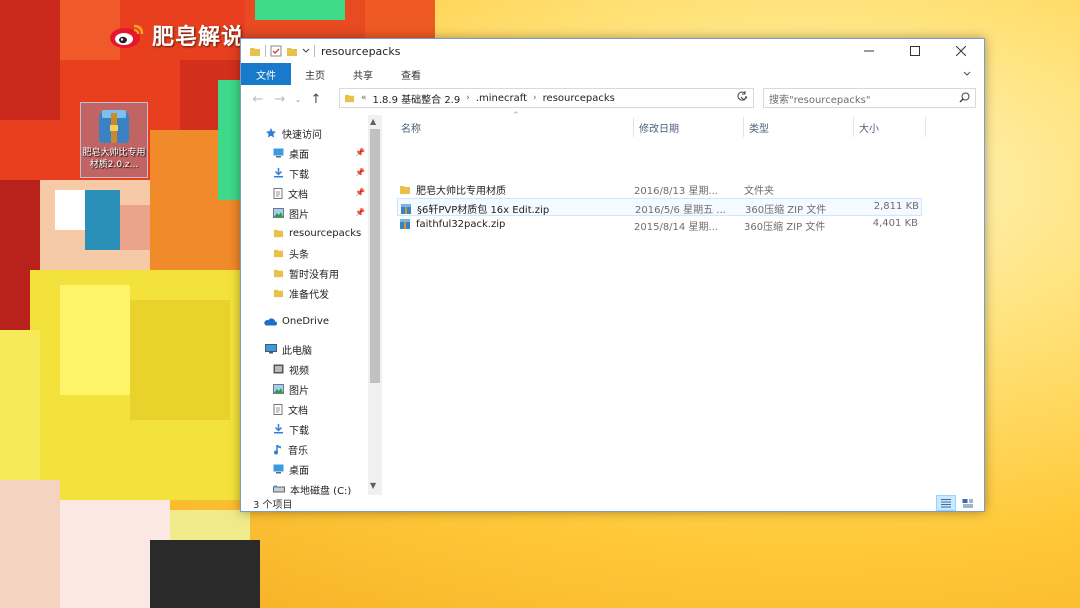 The image size is (1080, 608). What do you see at coordinates (271, 133) in the screenshot?
I see `star-icon` at bounding box center [271, 133].